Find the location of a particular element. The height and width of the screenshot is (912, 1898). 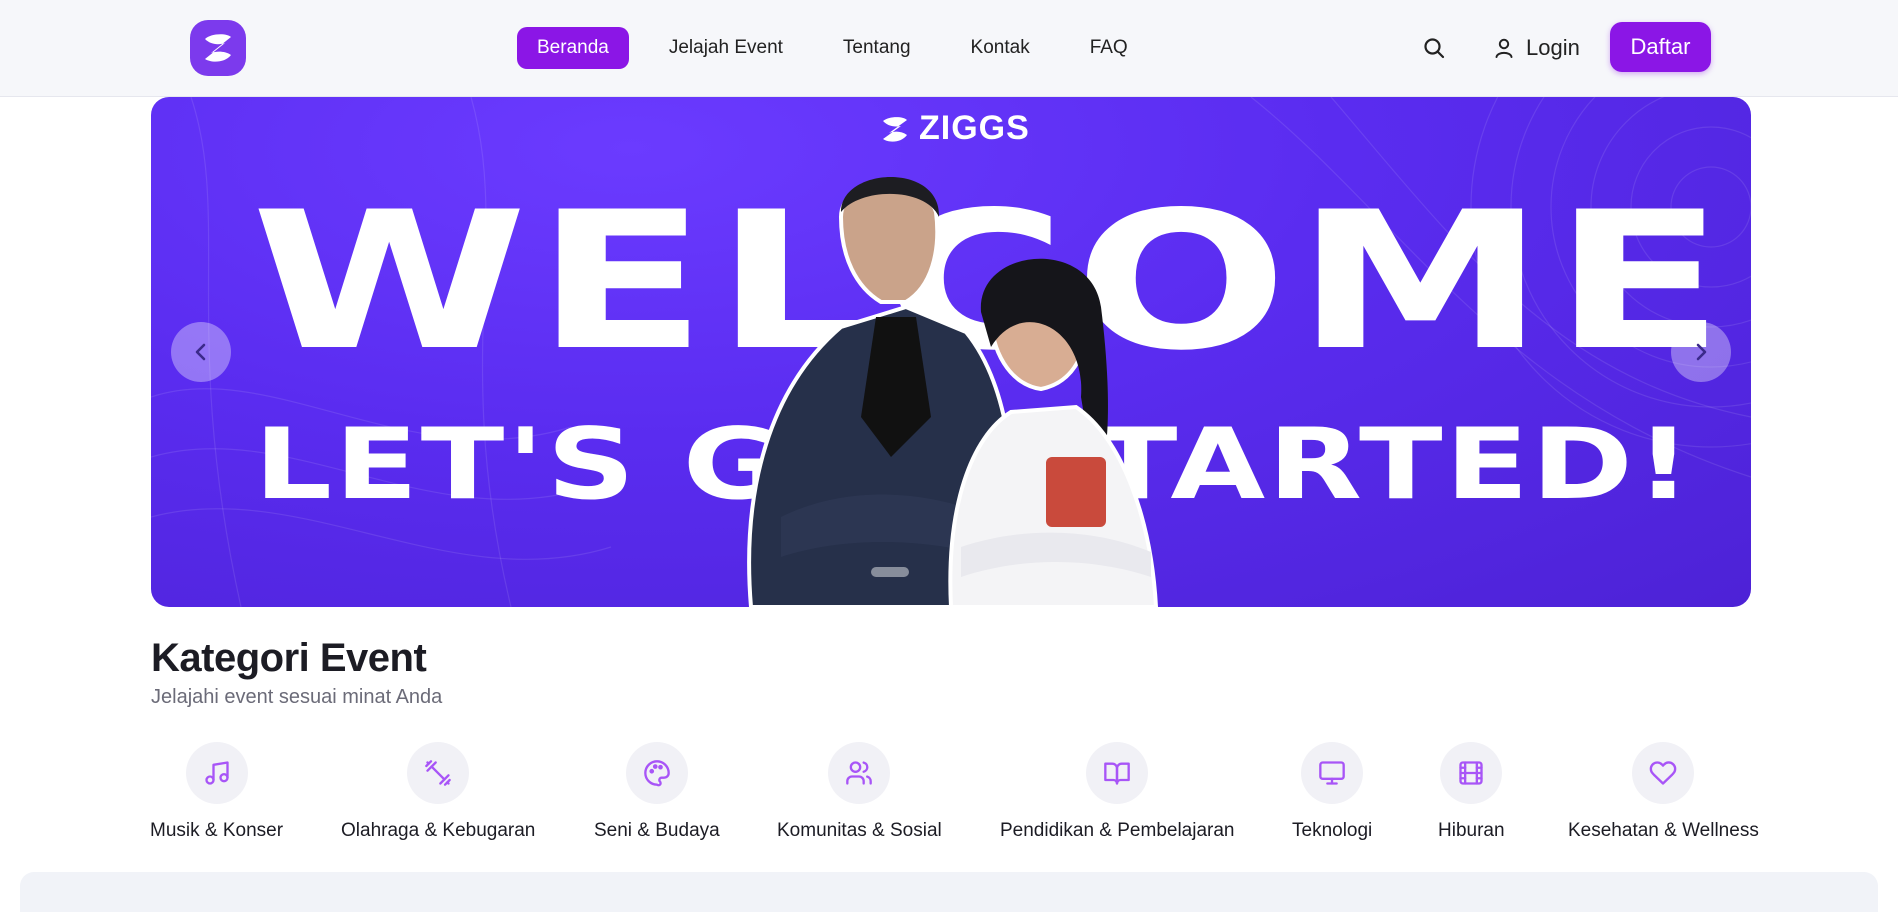

carousel-indicators is located at coordinates (890, 572).